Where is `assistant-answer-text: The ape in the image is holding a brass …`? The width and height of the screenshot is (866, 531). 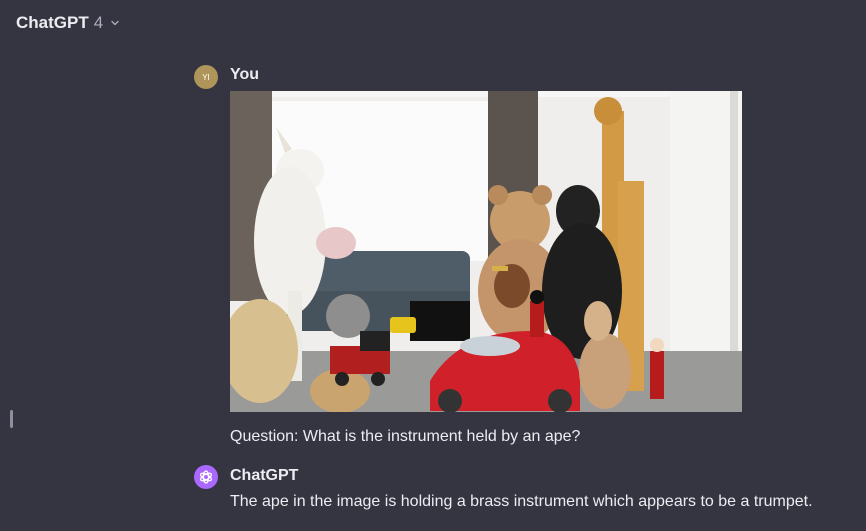 assistant-answer-text: The ape in the image is holding a brass … is located at coordinates (521, 501).